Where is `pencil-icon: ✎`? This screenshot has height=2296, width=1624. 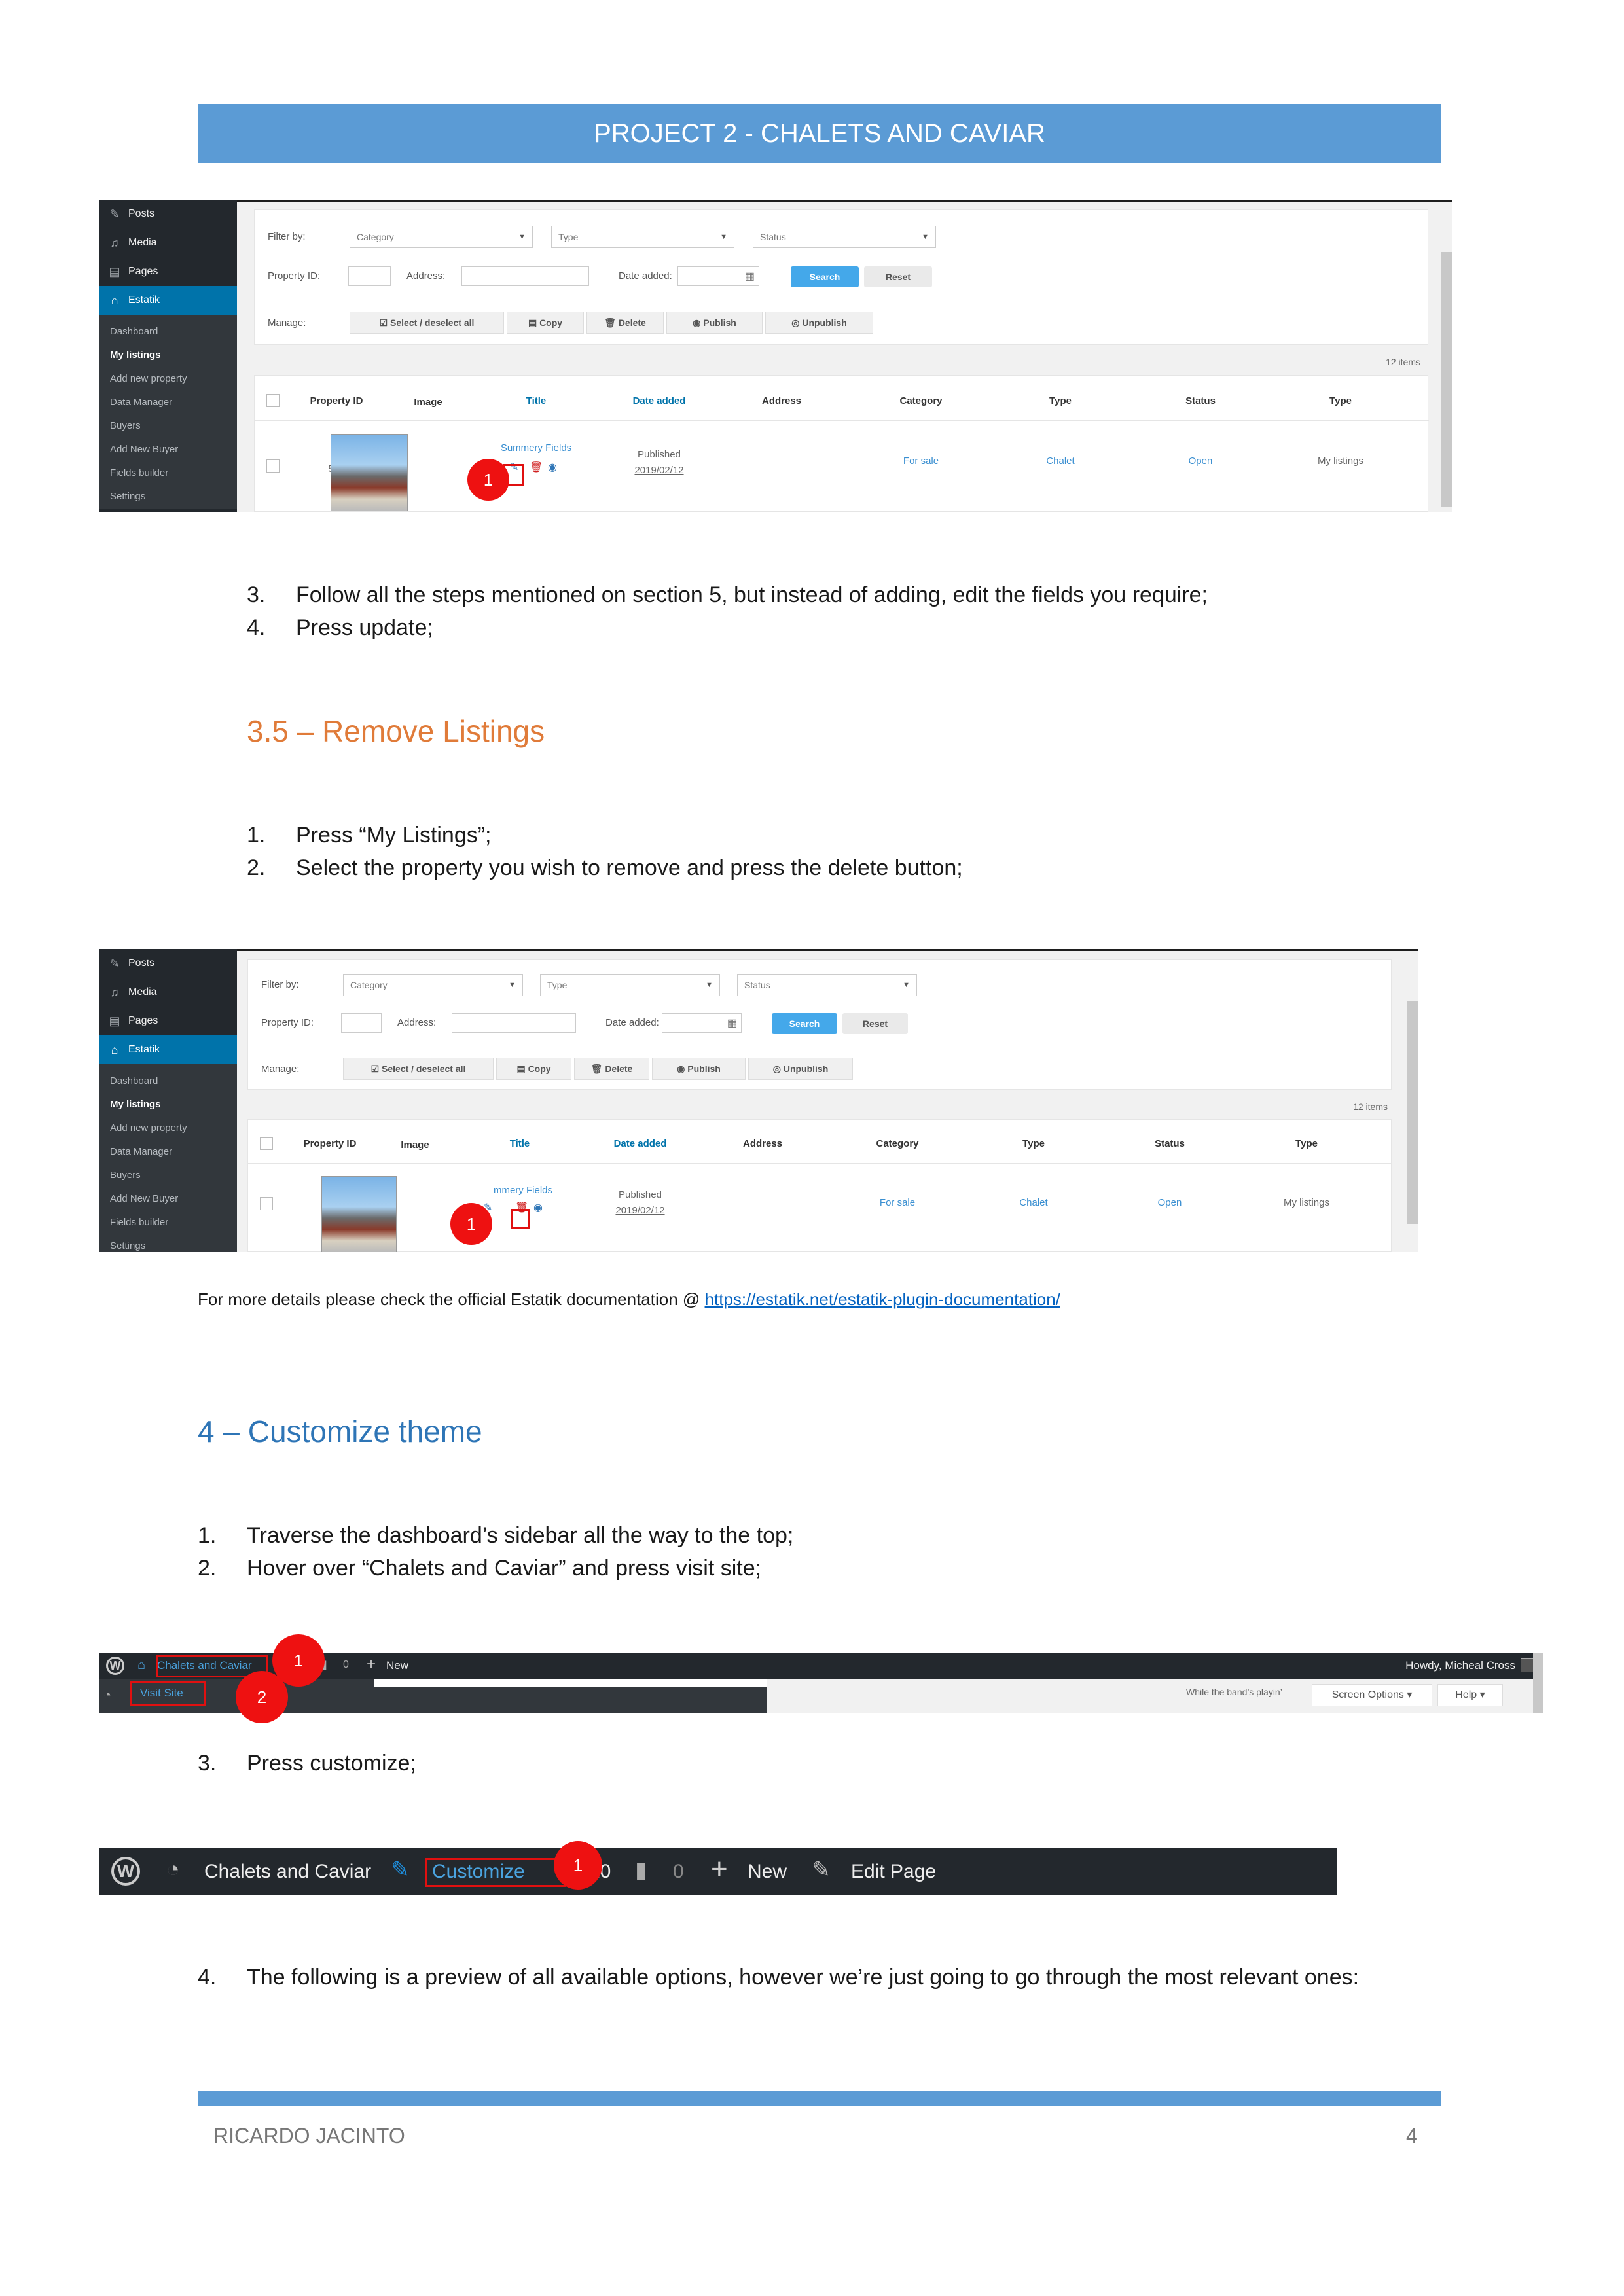 pencil-icon: ✎ is located at coordinates (821, 1869).